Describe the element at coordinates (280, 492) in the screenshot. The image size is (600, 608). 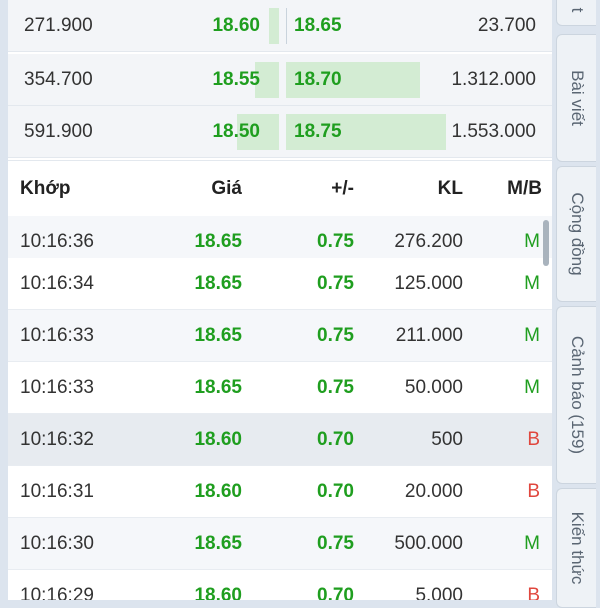
I see `trade-row: 10:16:31 18.60 0.70 20.000 B` at that location.